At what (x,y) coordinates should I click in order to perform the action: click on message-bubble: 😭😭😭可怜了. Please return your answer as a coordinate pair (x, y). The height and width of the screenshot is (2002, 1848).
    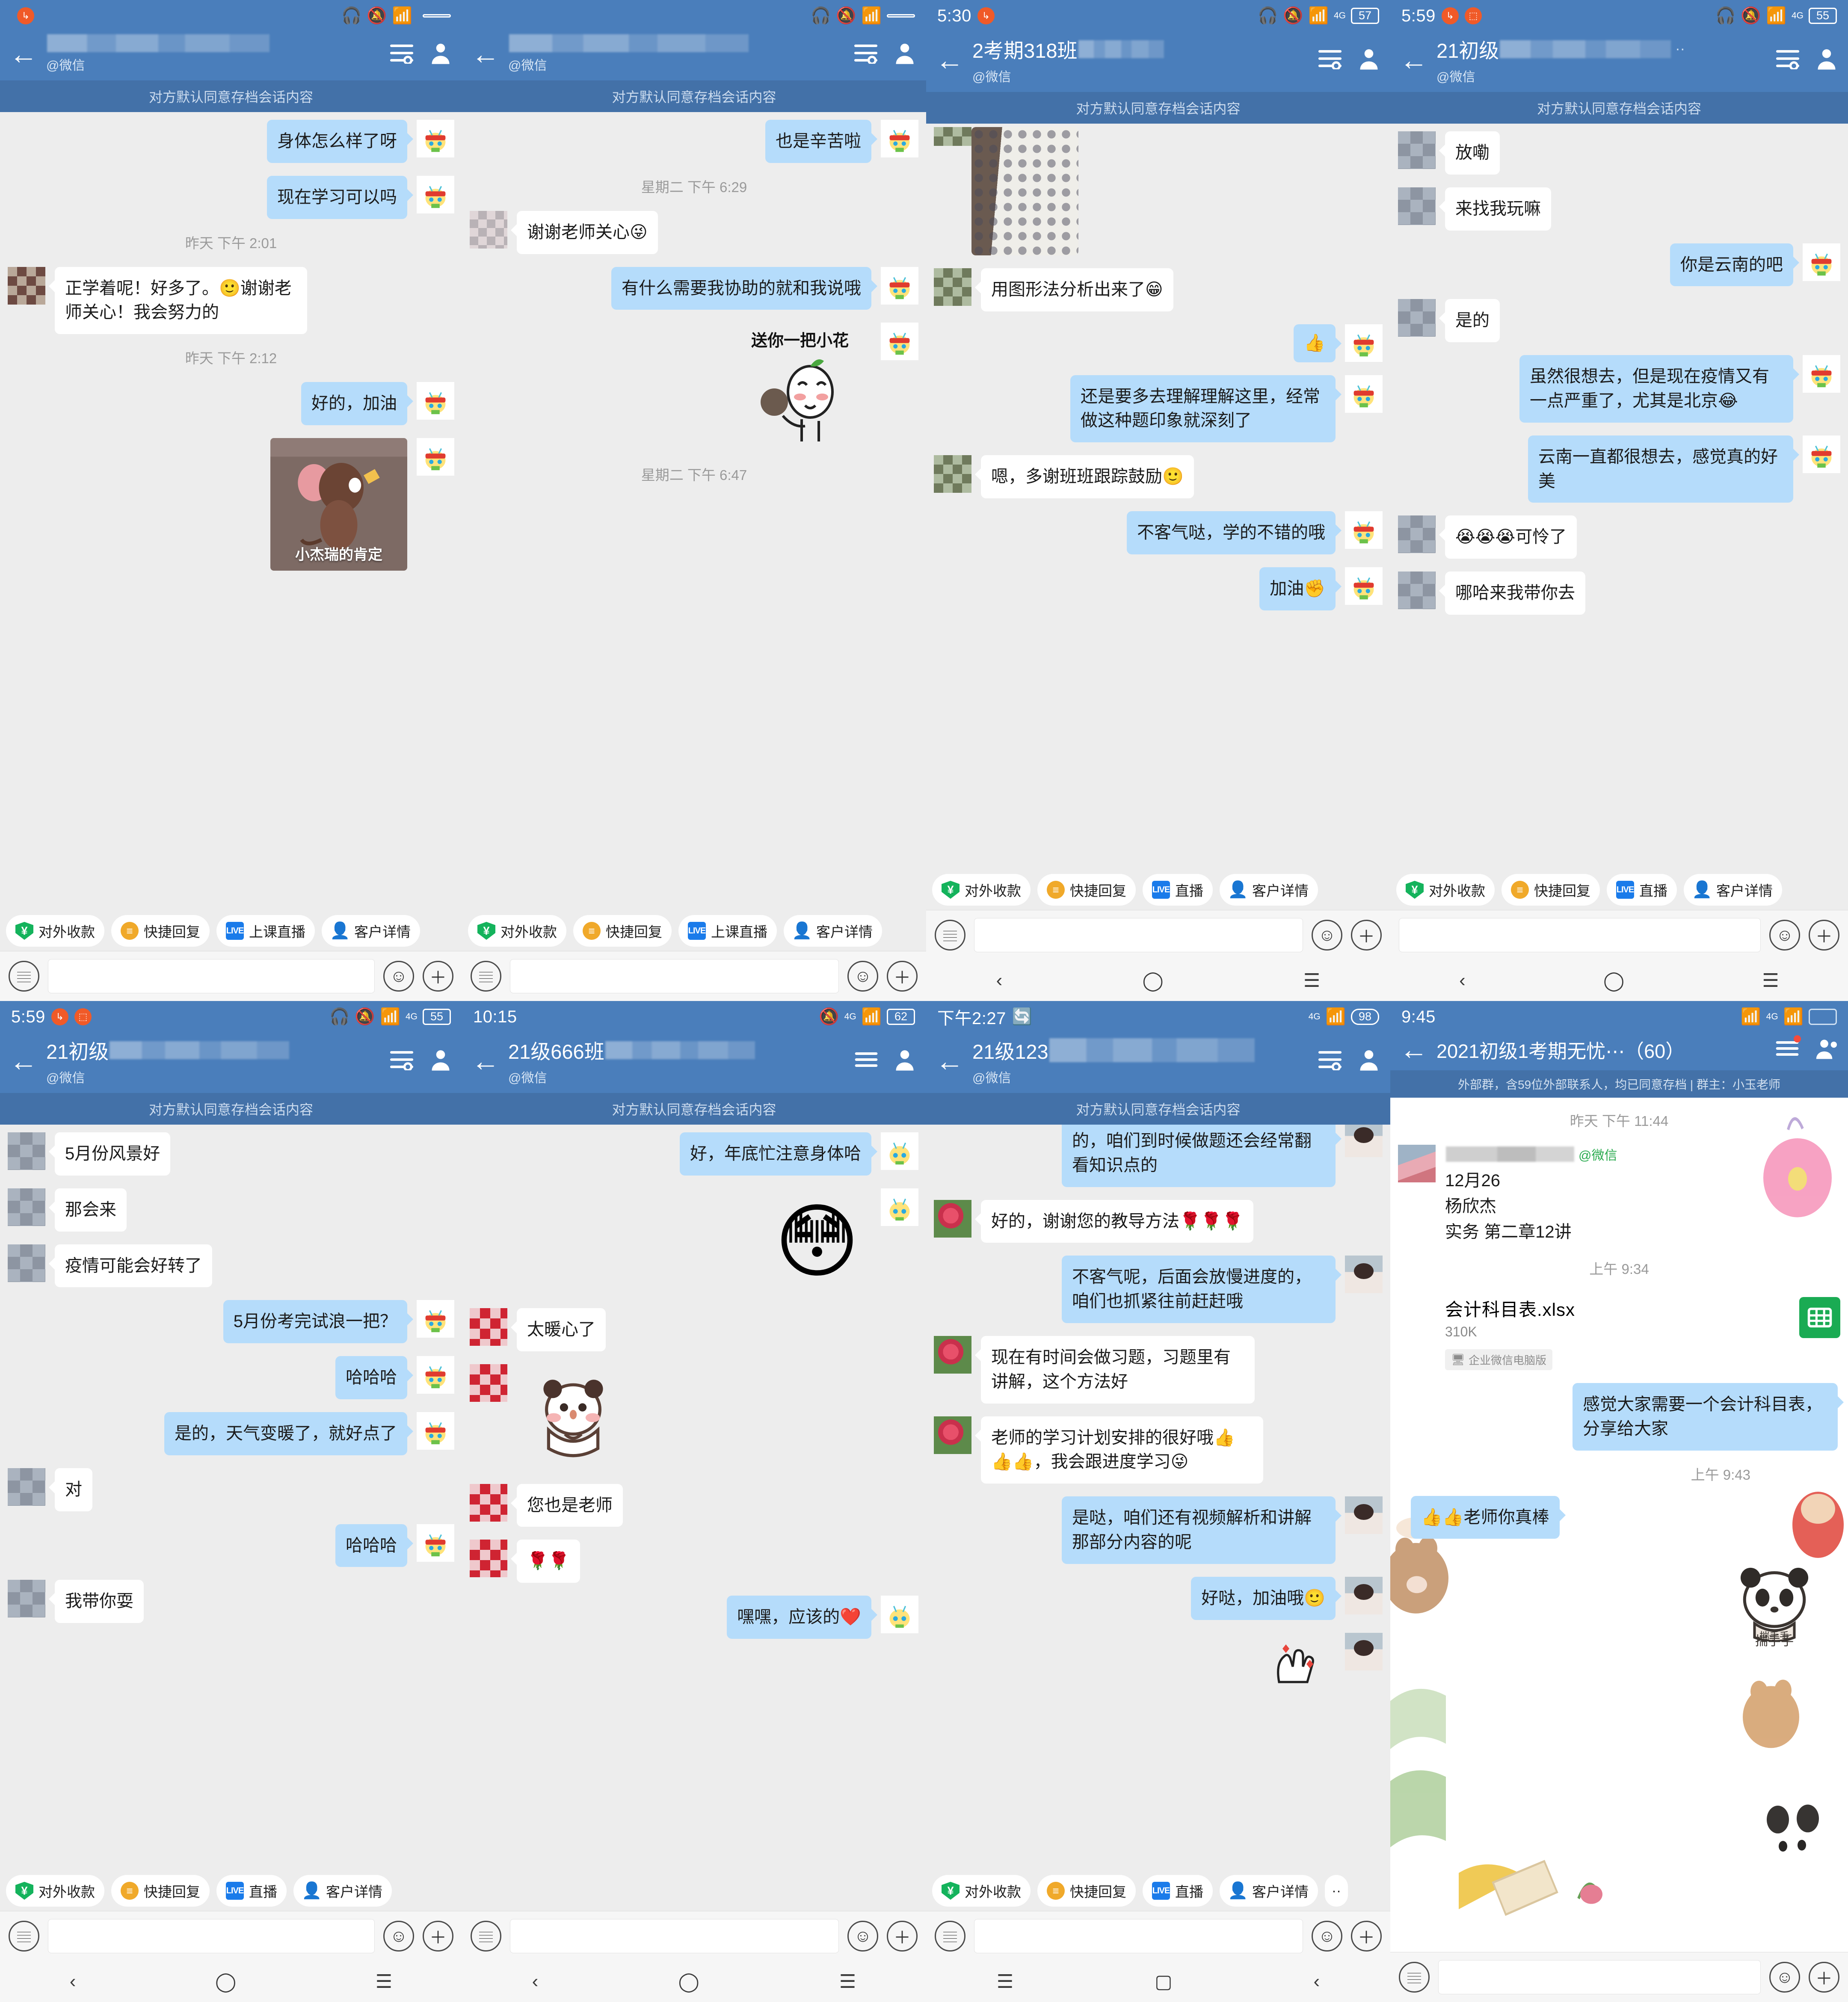
    Looking at the image, I should click on (1508, 537).